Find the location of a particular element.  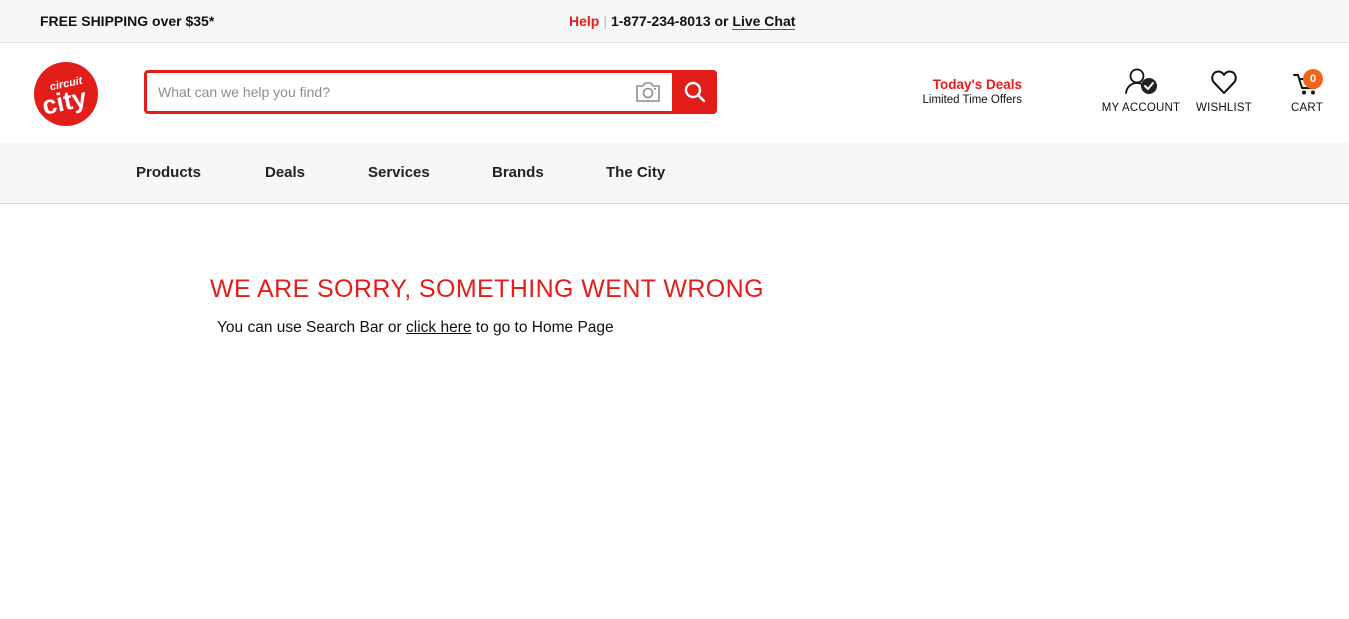

circuit-city-logo: circuit city is located at coordinates (66, 94).